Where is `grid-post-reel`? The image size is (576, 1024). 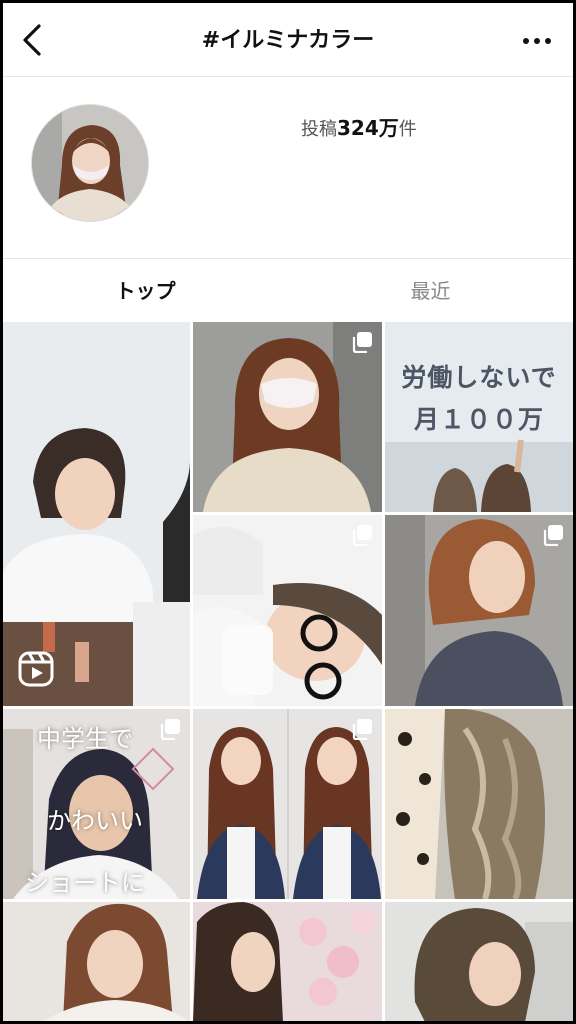 grid-post-reel is located at coordinates (96, 514).